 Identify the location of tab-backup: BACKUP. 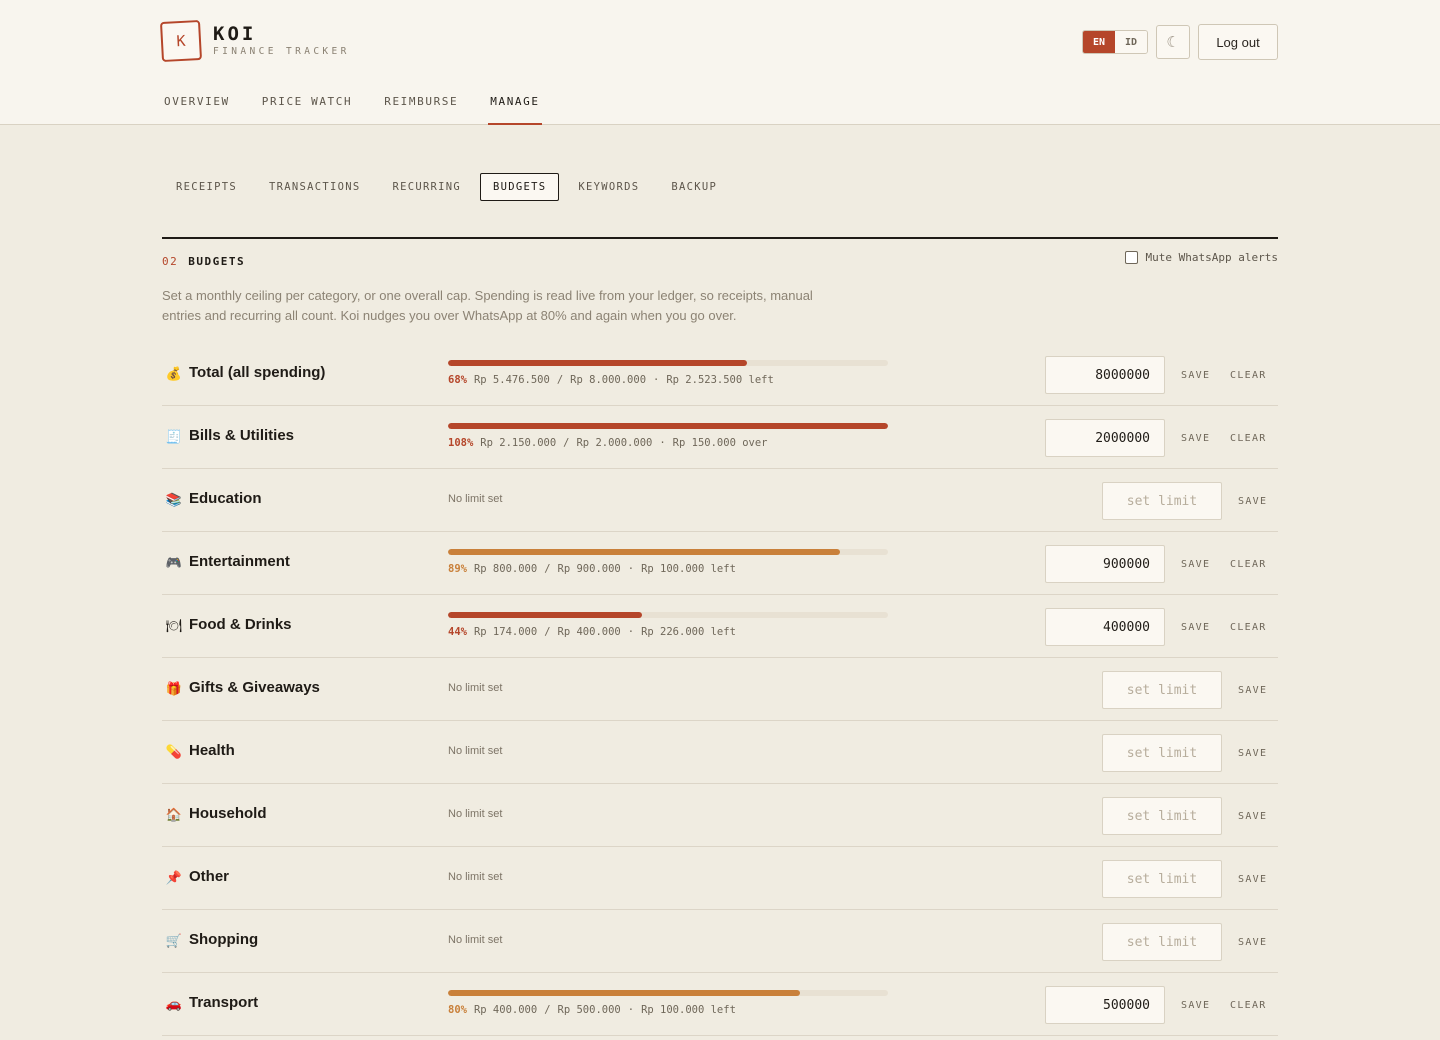
(694, 187).